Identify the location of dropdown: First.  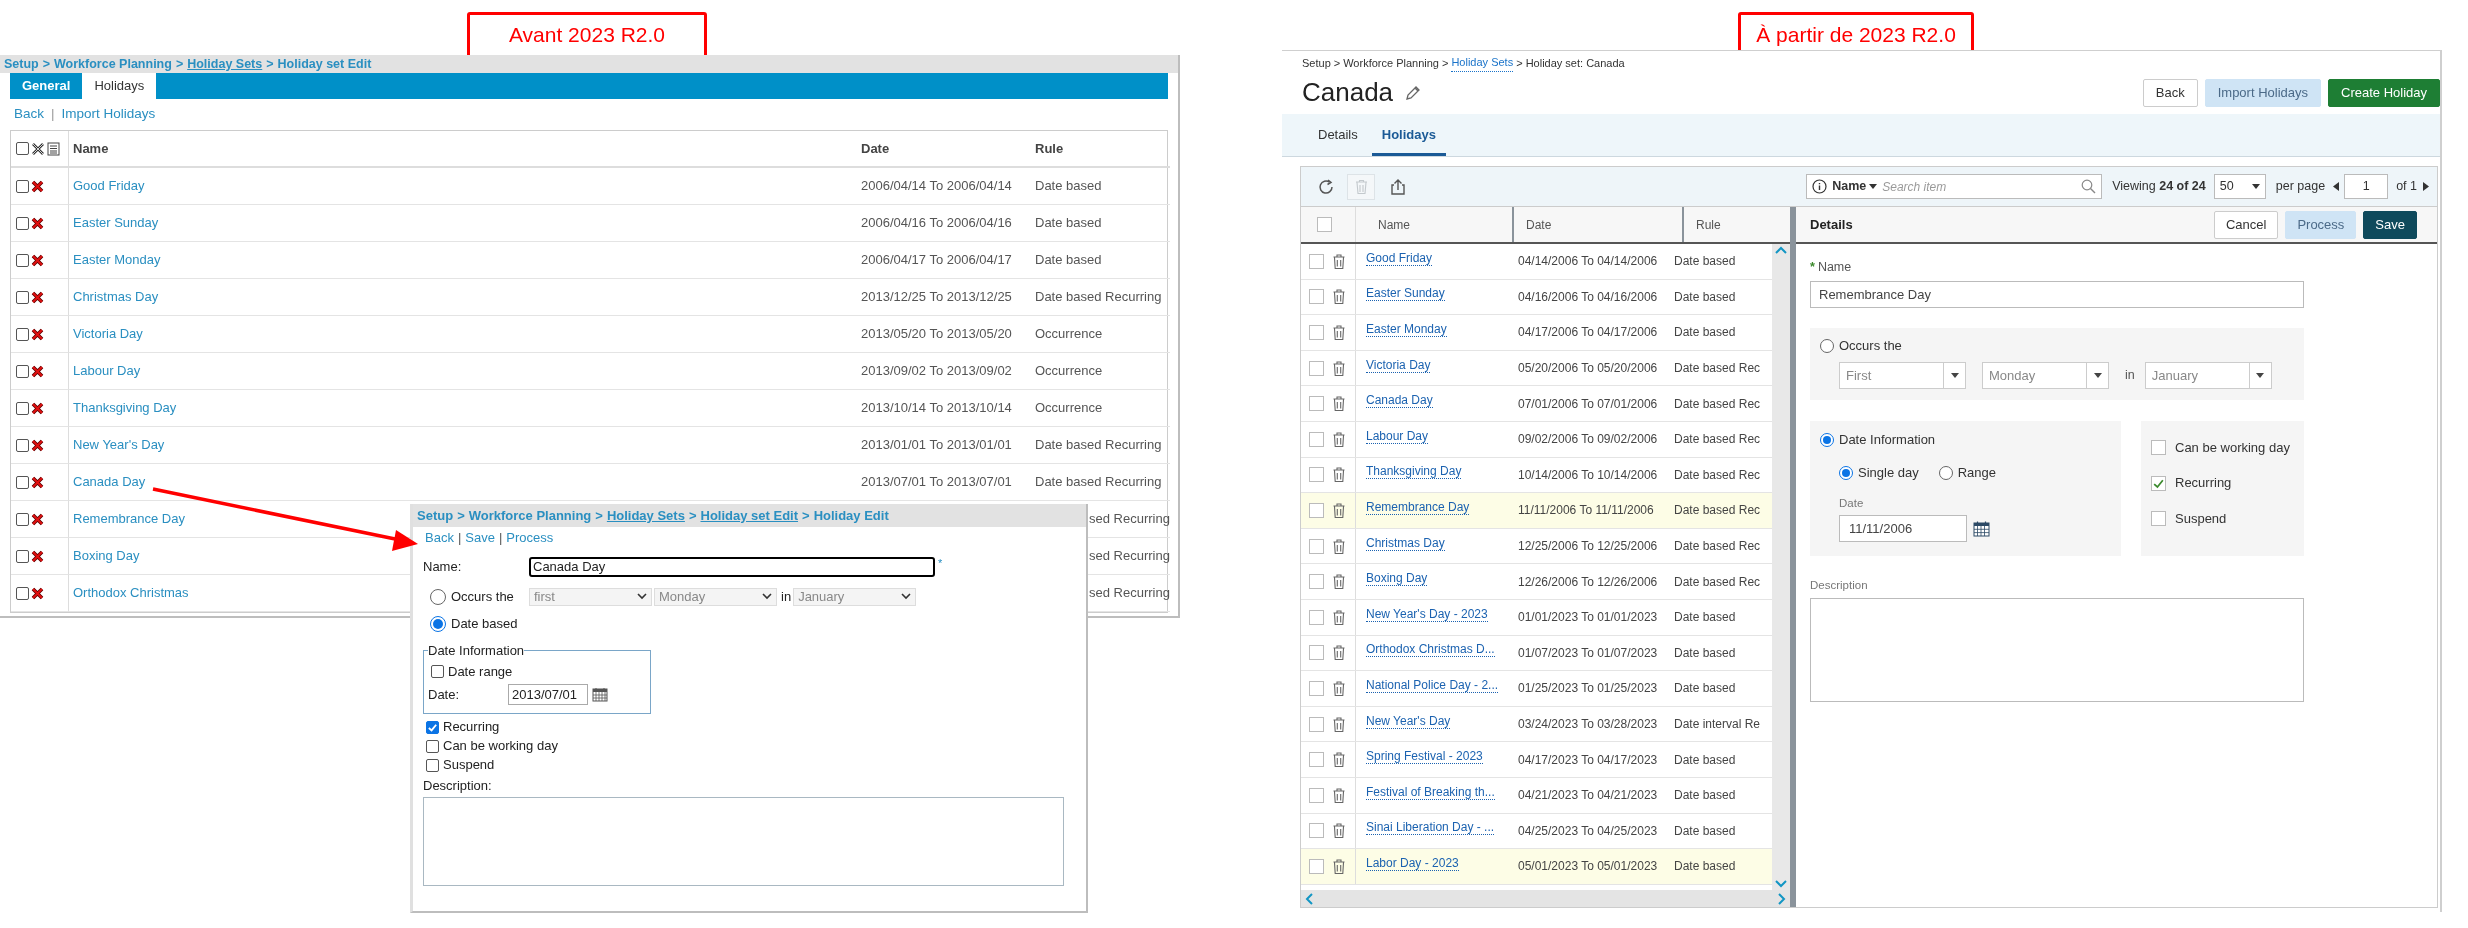
(1902, 376).